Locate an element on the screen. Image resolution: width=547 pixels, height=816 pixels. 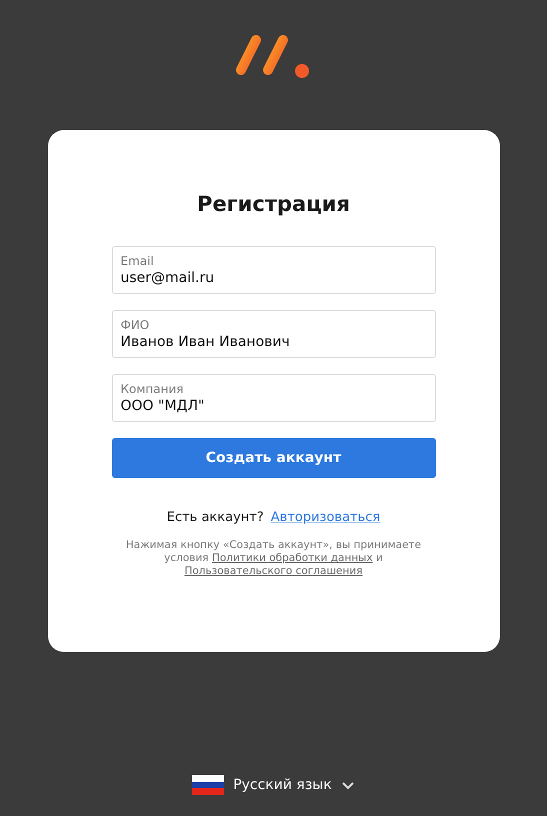
login-prompt: Есть аккаунт? is located at coordinates (215, 517).